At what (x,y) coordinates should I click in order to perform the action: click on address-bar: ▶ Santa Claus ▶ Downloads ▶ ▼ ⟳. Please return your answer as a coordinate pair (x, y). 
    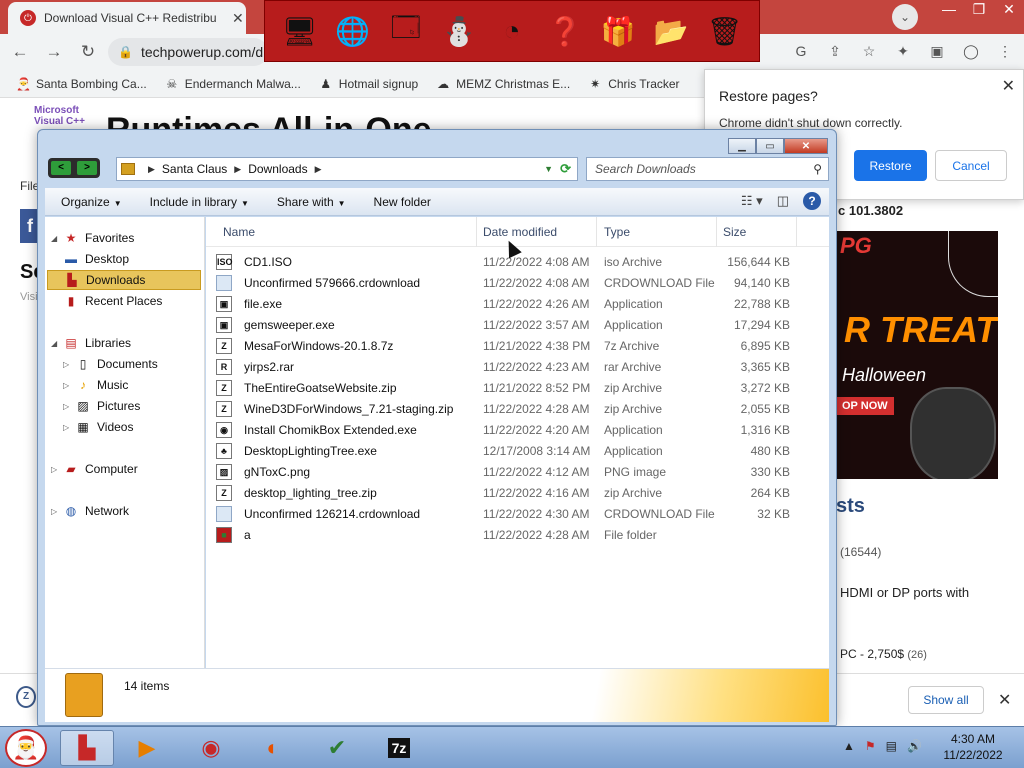
    Looking at the image, I should click on (347, 169).